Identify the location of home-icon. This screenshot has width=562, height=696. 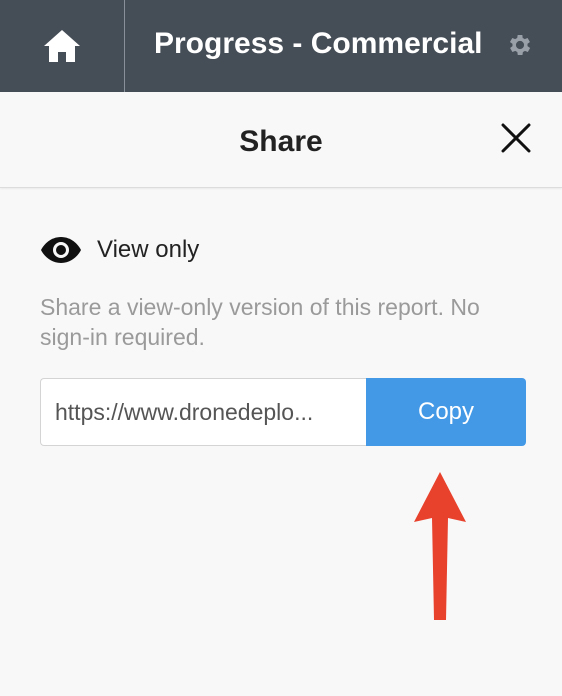
(62, 46).